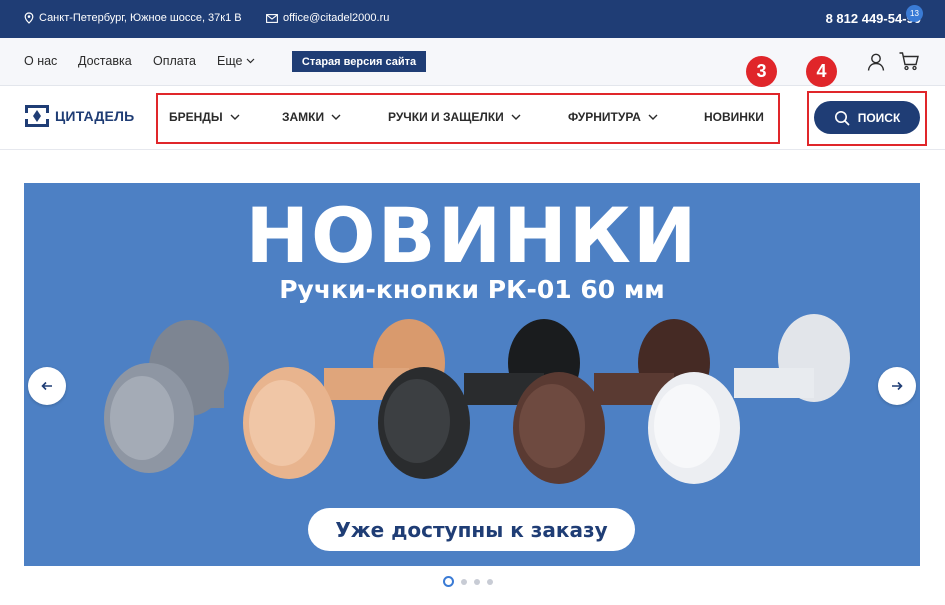 The height and width of the screenshot is (605, 945). Describe the element at coordinates (359, 61) in the screenshot. I see `old-version-button: Старая версия сайта` at that location.